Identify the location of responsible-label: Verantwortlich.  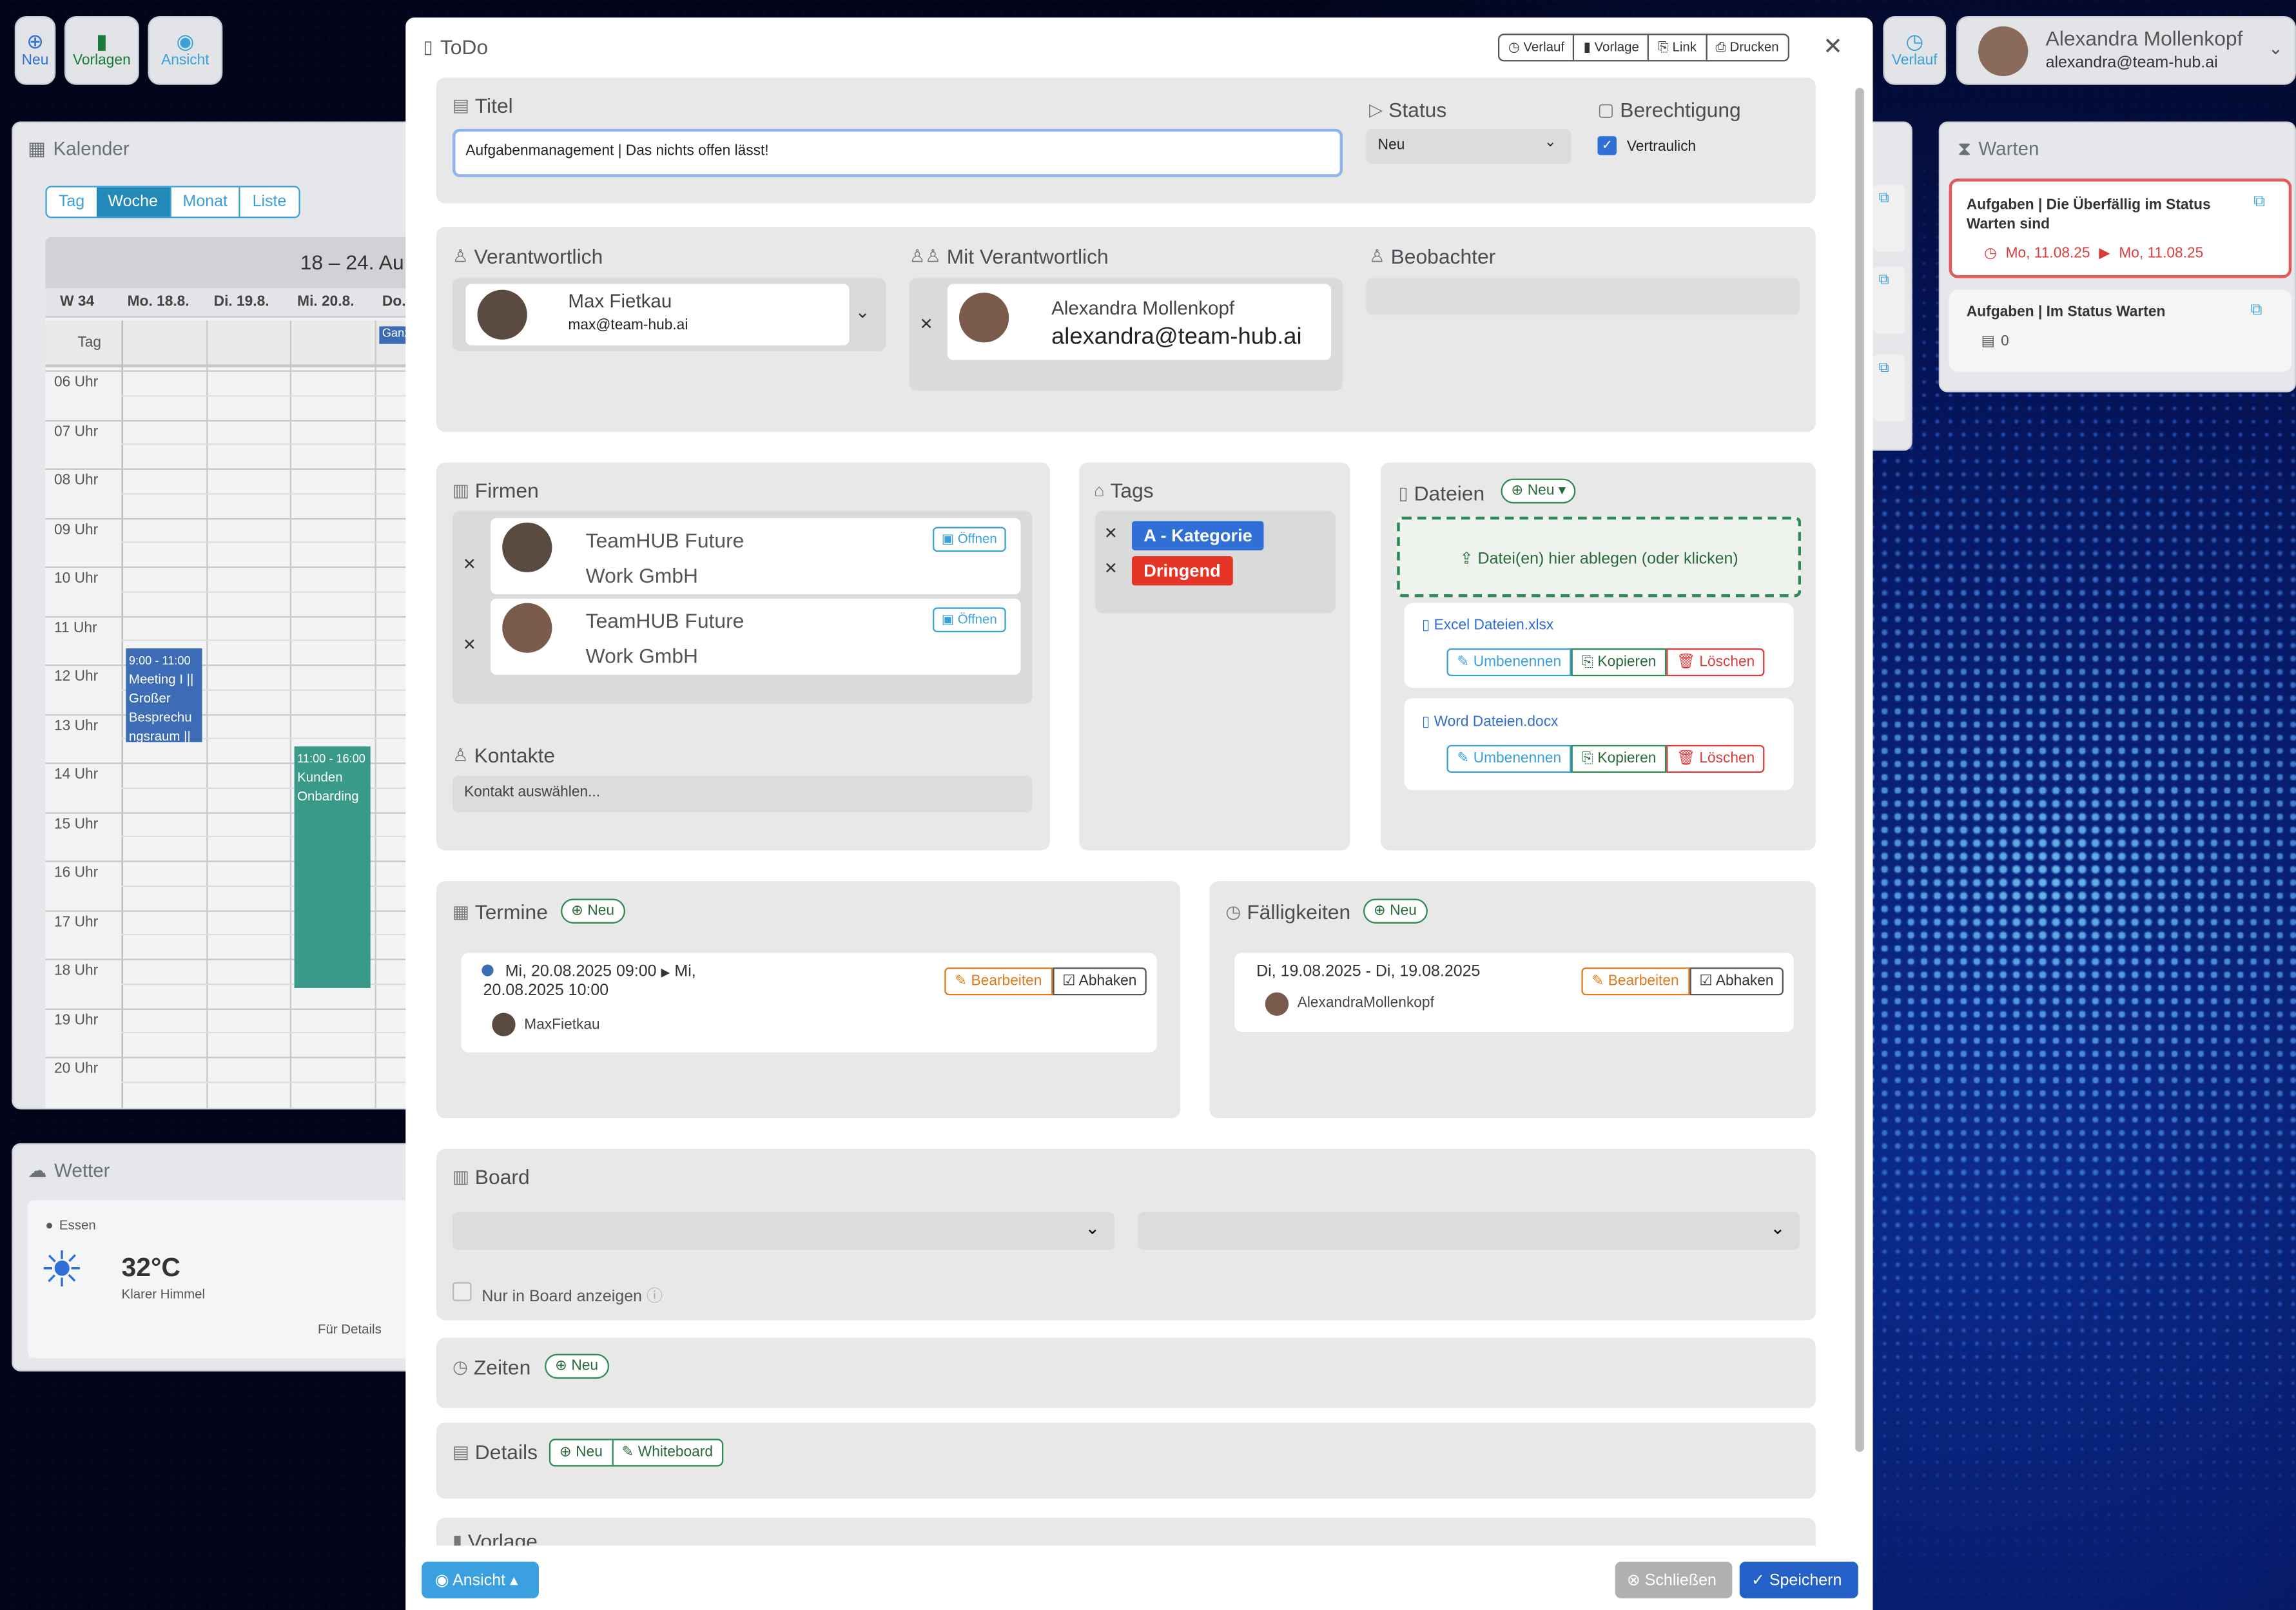
(538, 256).